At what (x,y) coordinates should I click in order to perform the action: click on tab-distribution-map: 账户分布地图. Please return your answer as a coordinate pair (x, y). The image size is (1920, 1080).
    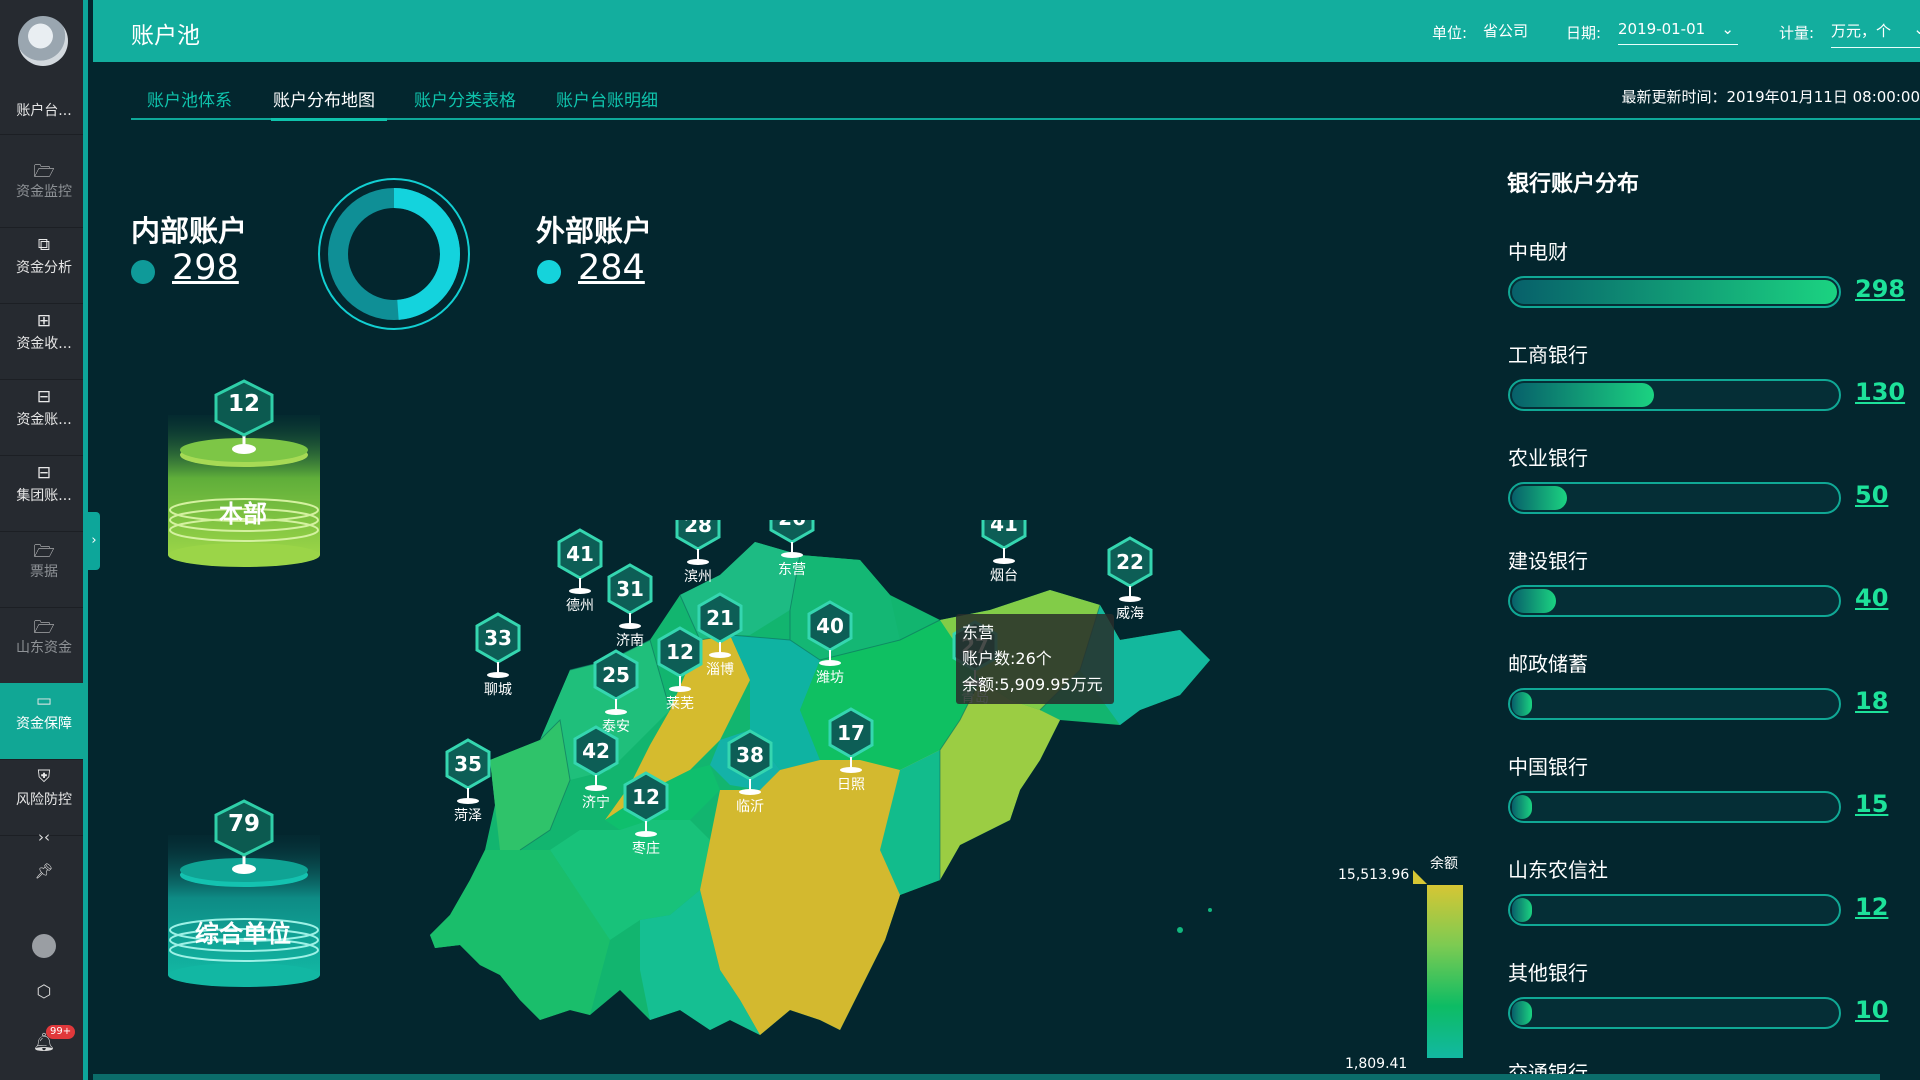
    Looking at the image, I should click on (329, 103).